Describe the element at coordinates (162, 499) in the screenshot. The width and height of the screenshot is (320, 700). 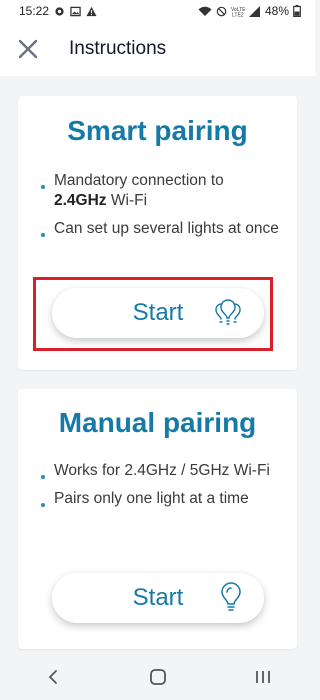
I see `list-item: Pairs only one light at a time` at that location.